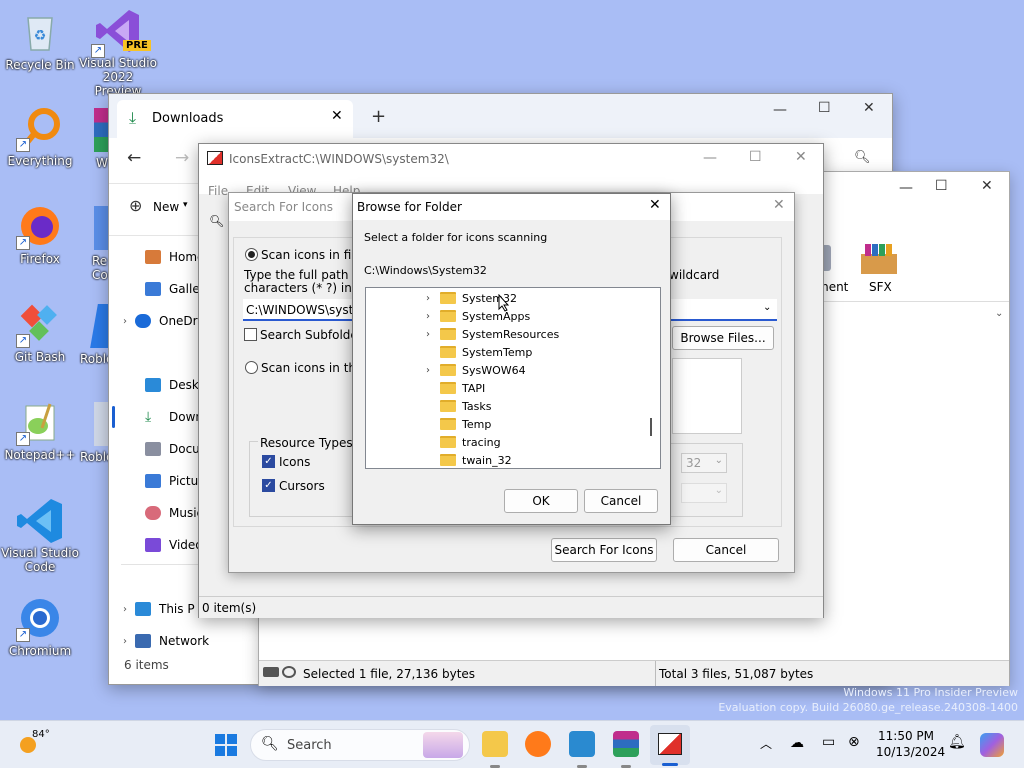 This screenshot has height=768, width=1024. What do you see at coordinates (166, 207) in the screenshot?
I see `new-button: New` at bounding box center [166, 207].